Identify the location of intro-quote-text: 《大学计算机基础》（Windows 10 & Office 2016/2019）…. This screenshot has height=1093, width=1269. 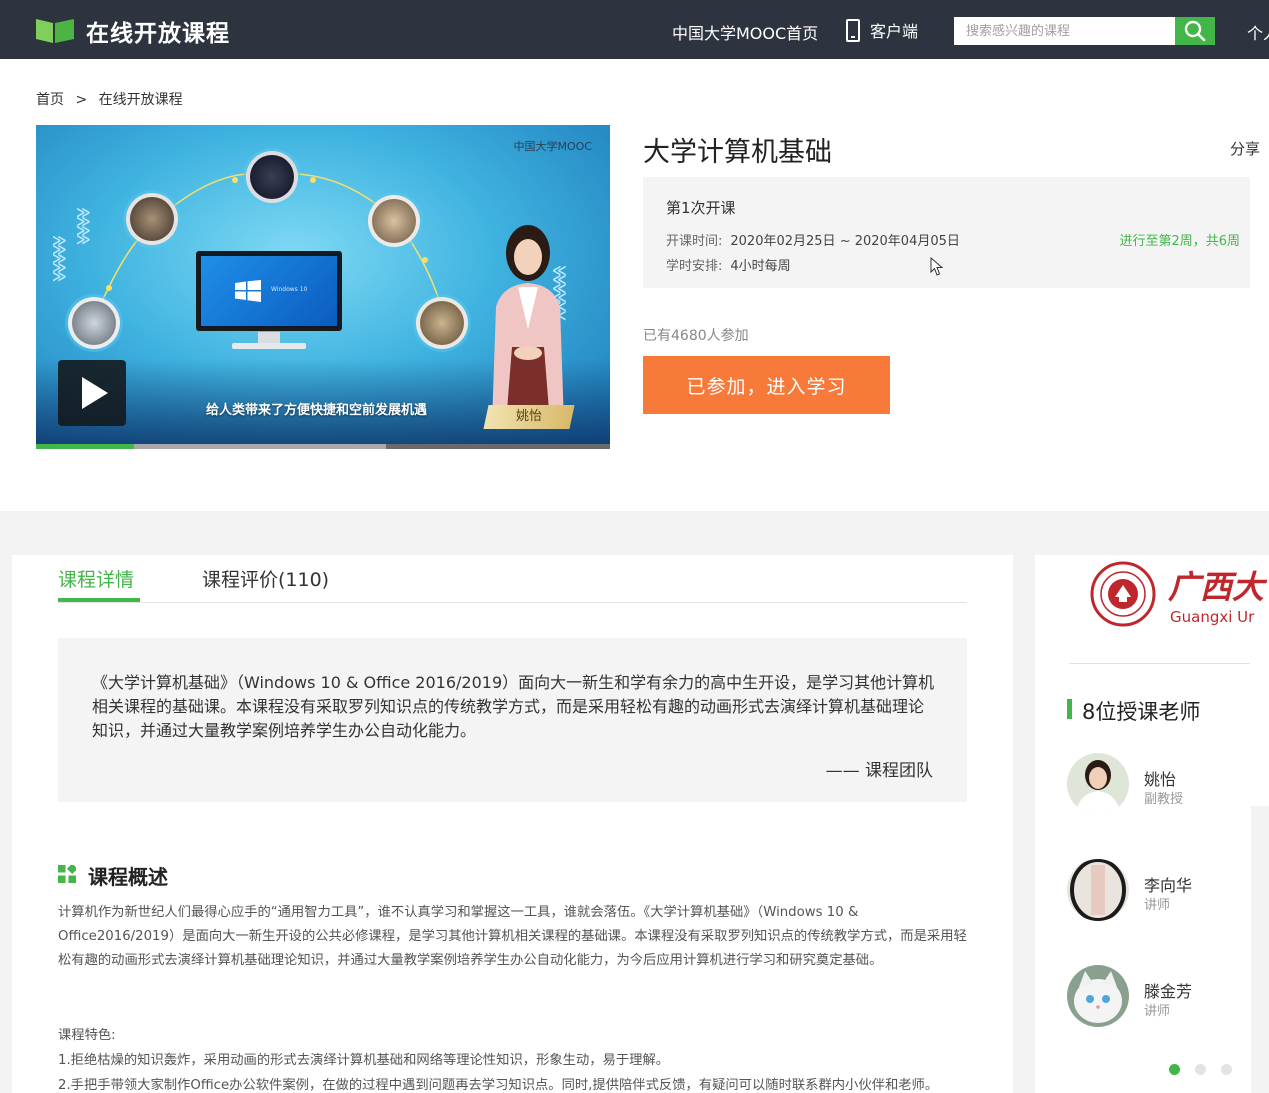
(513, 706).